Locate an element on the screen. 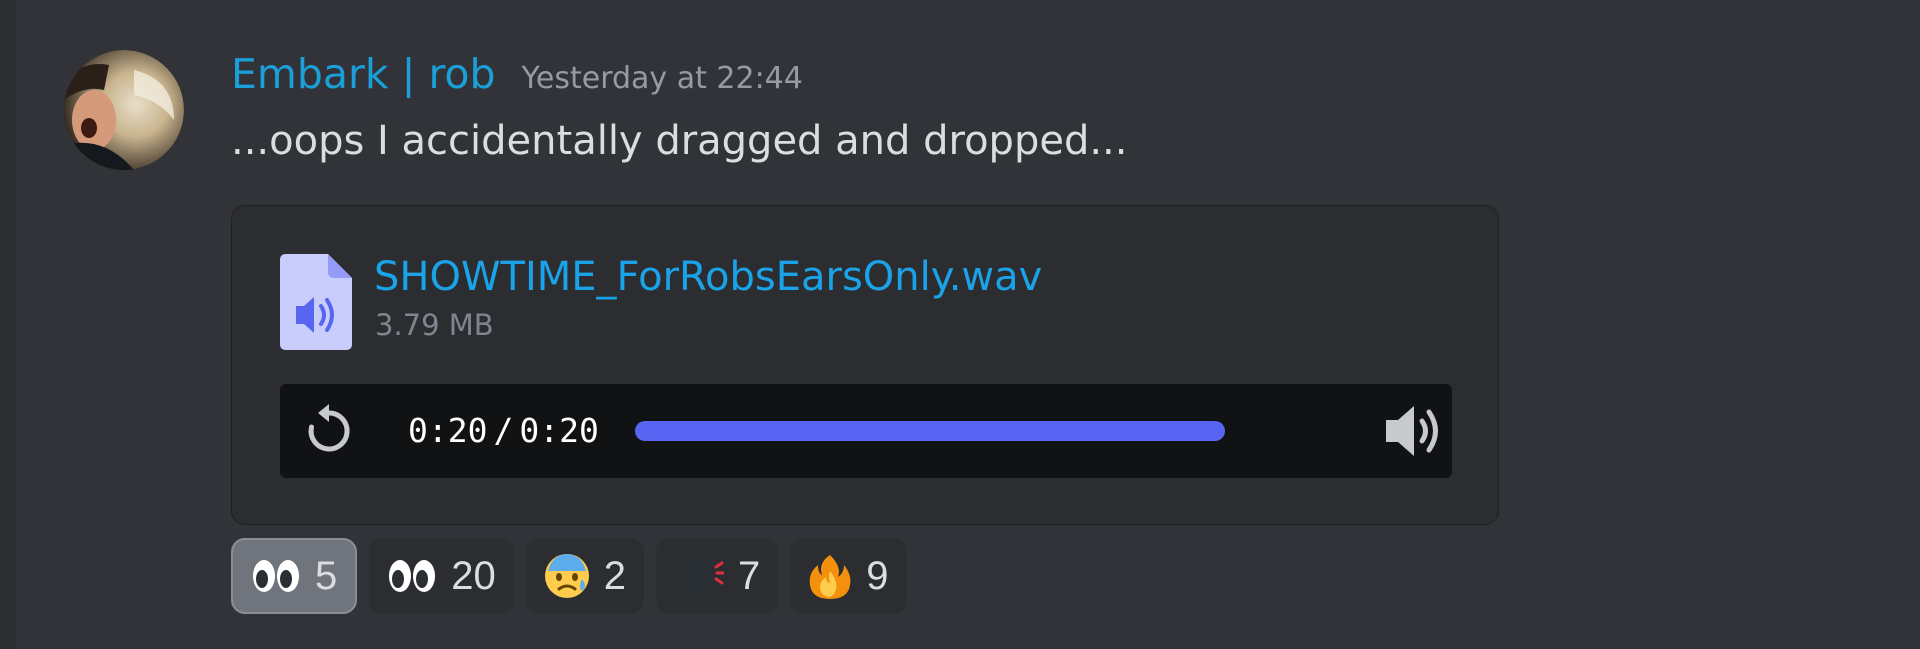  reaction-eyes-active: 5 is located at coordinates (294, 576).